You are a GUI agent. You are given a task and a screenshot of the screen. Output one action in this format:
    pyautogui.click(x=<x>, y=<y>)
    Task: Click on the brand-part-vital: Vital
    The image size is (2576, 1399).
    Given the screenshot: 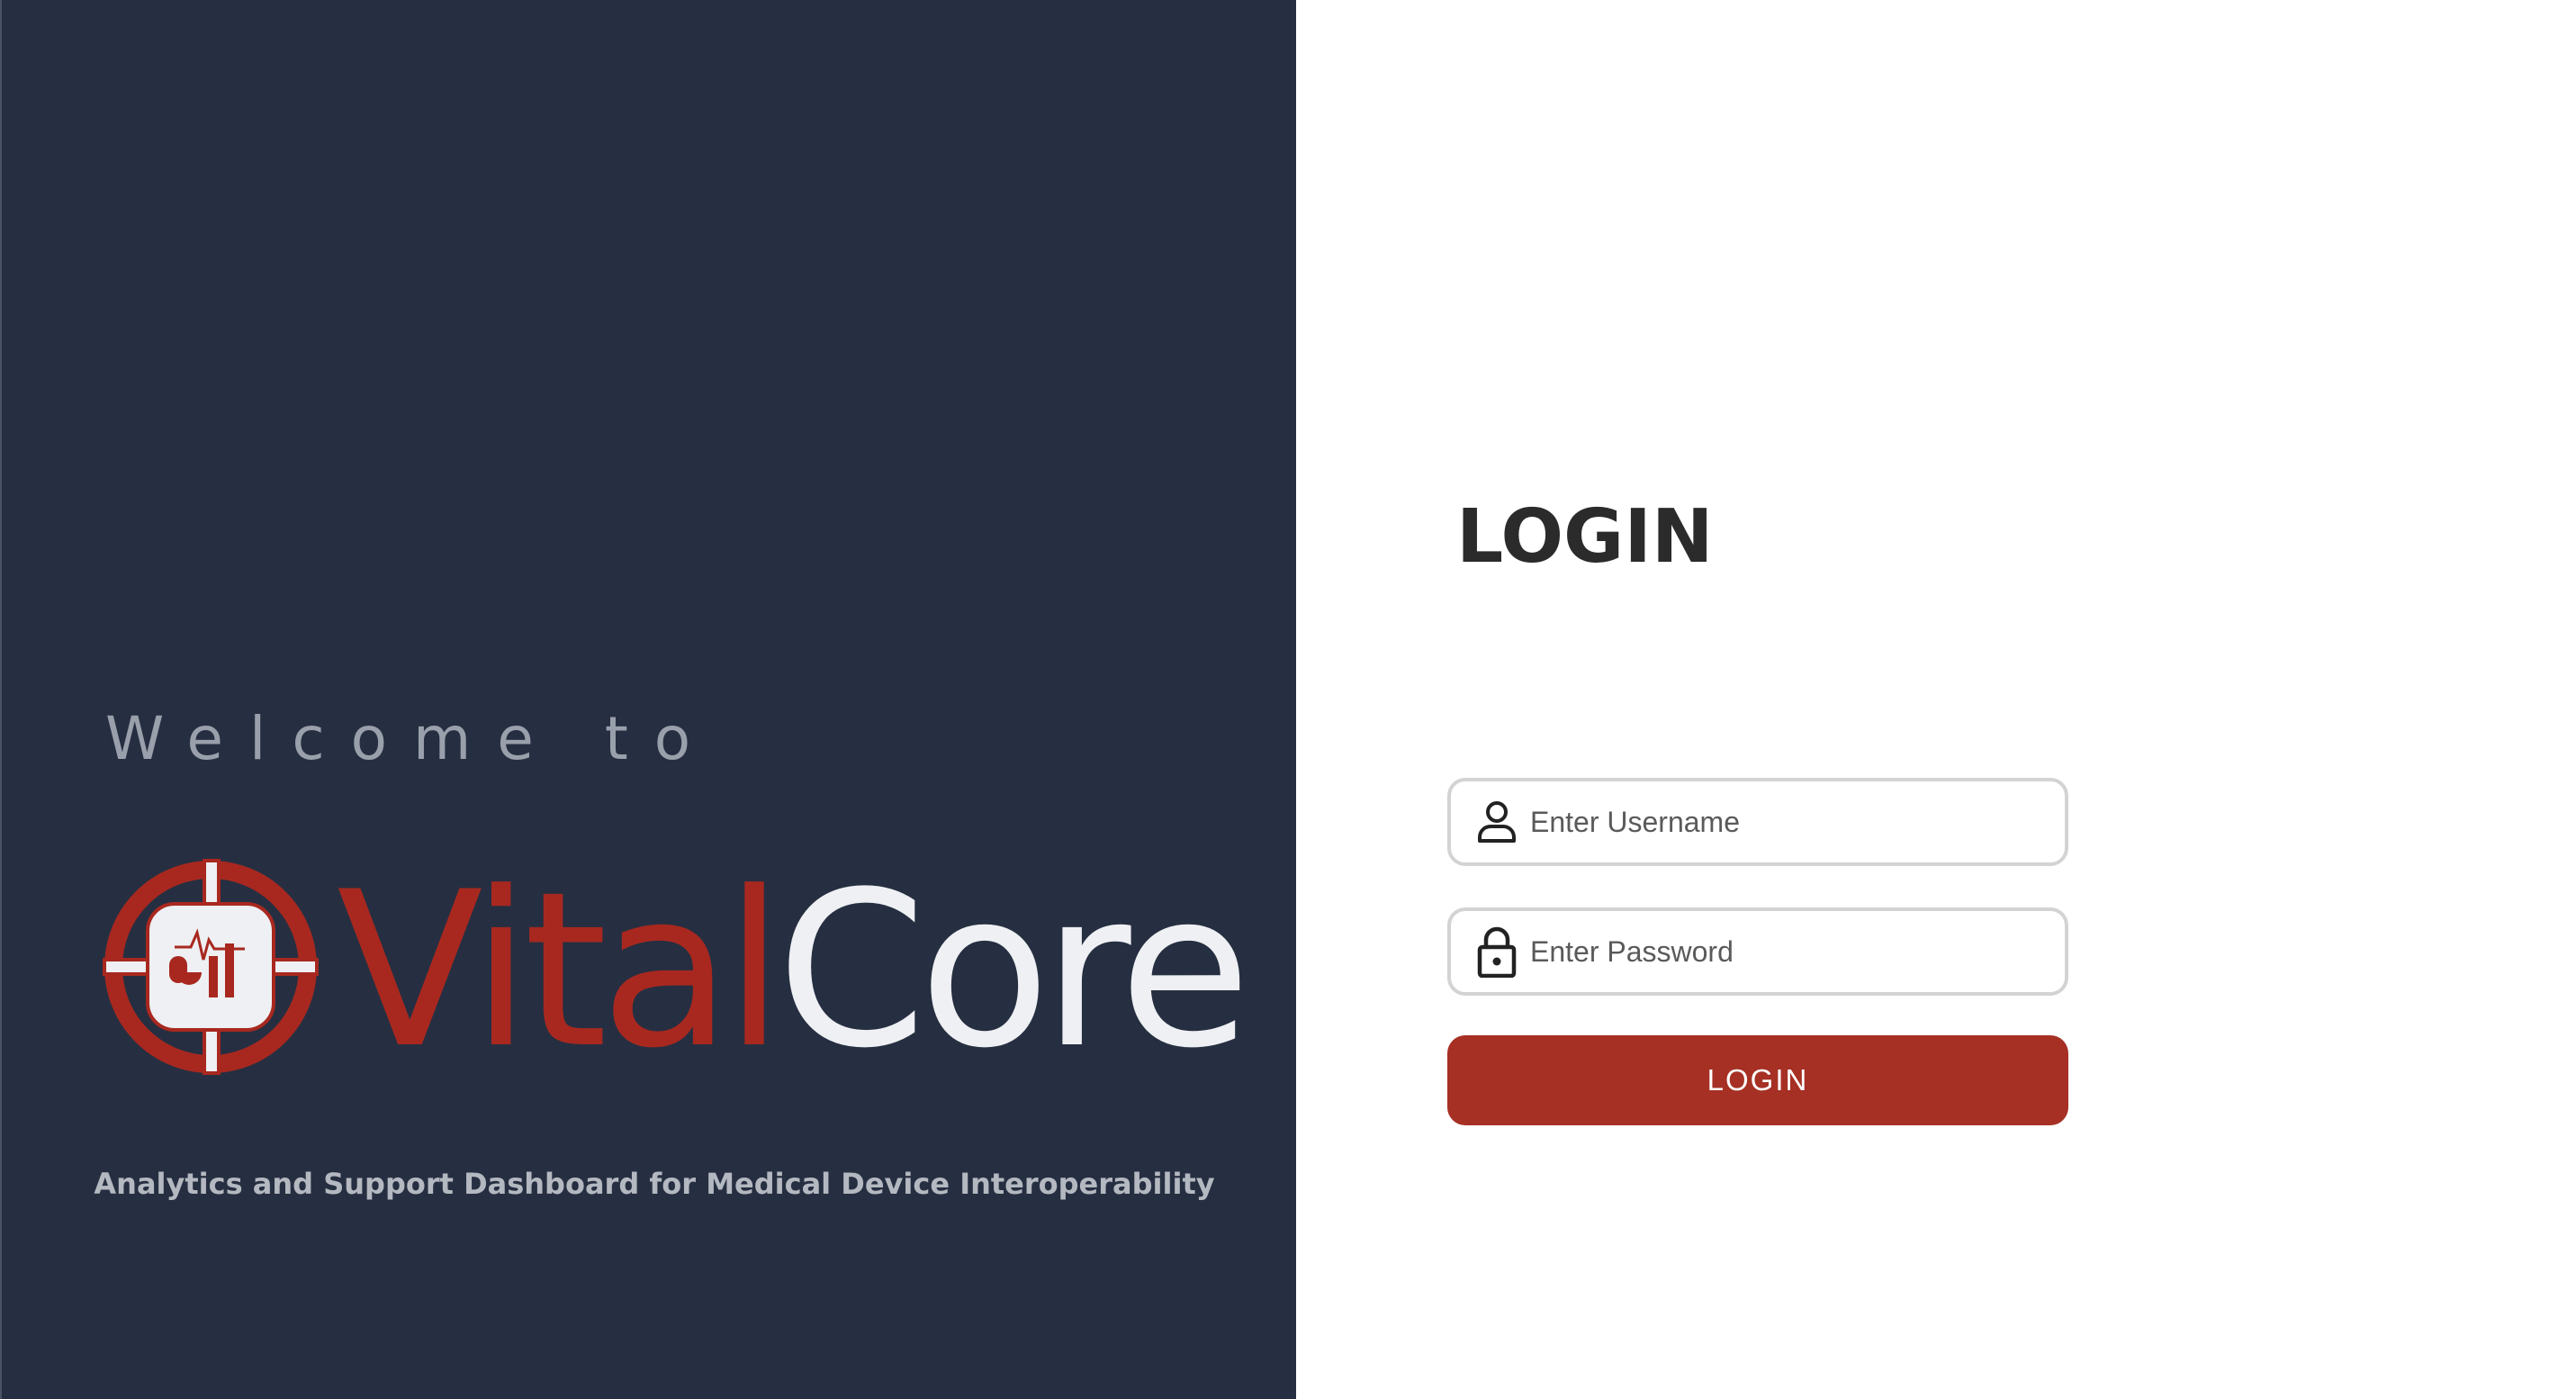 What is the action you would take?
    pyautogui.click(x=560, y=971)
    